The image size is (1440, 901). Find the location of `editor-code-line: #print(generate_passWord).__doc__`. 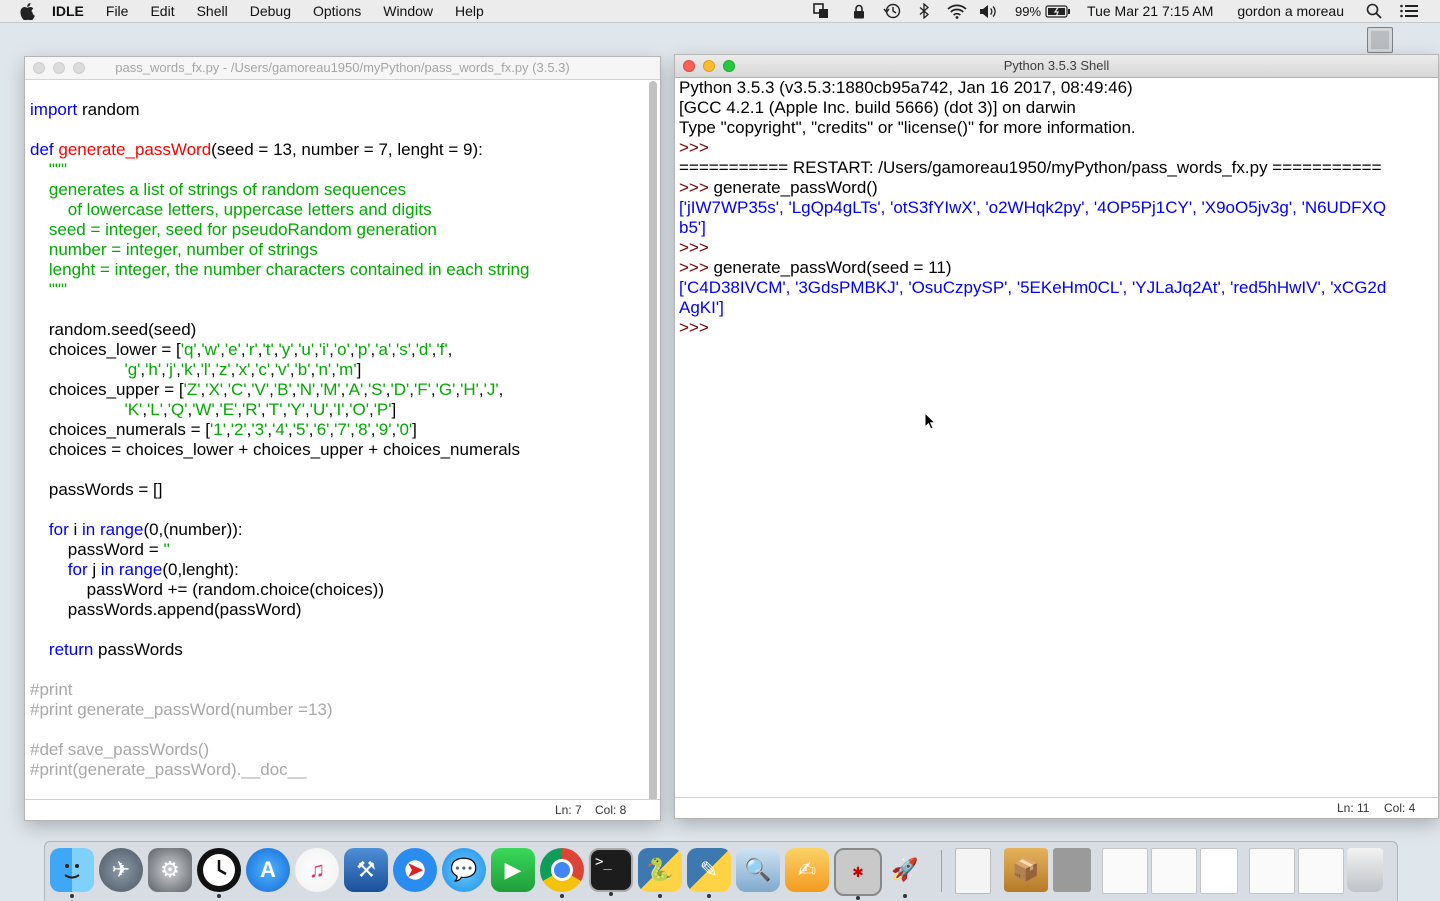

editor-code-line: #print(generate_passWord).__doc__ is located at coordinates (168, 769).